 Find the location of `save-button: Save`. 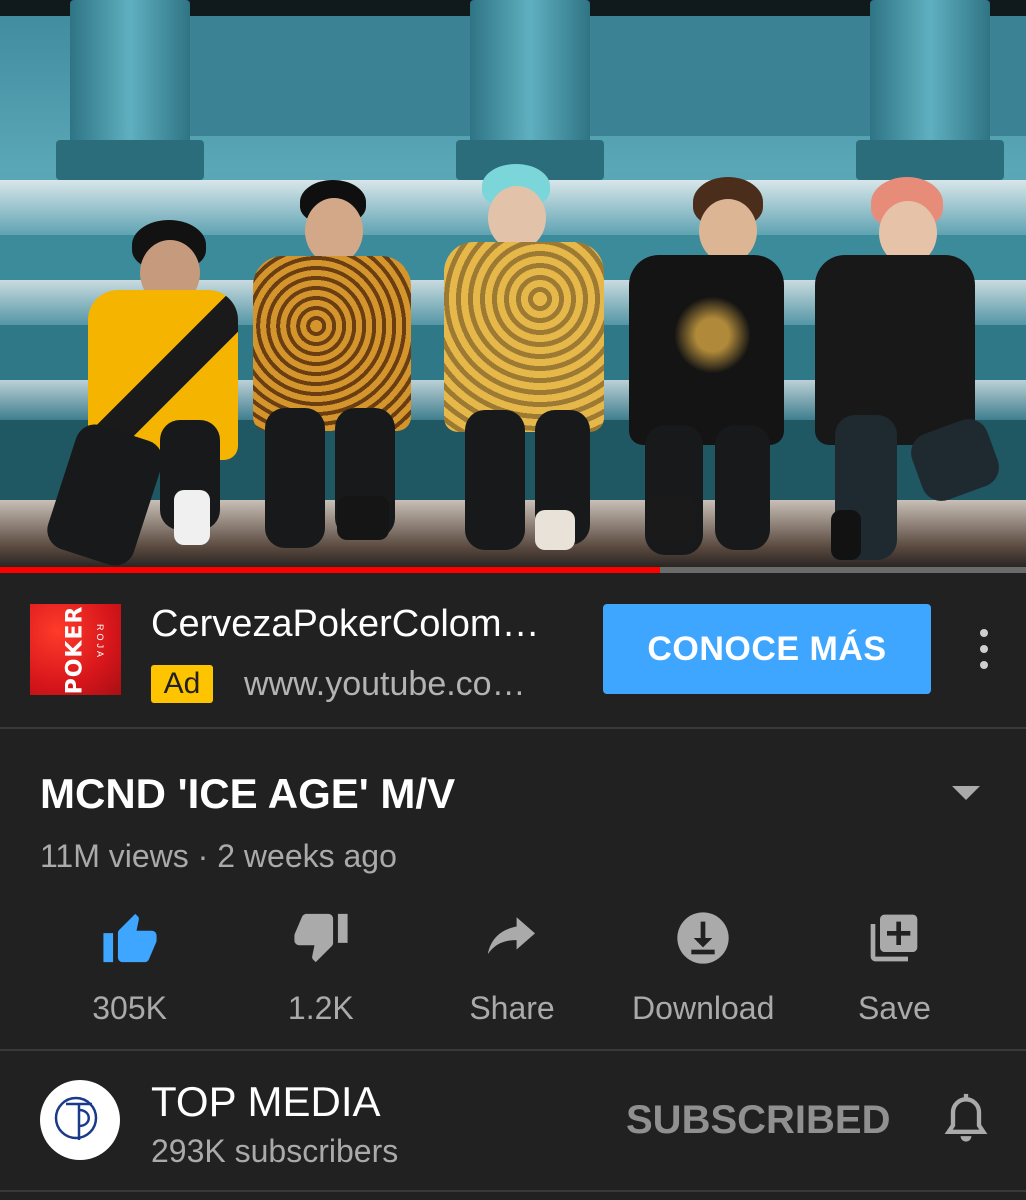

save-button: Save is located at coordinates (894, 965).